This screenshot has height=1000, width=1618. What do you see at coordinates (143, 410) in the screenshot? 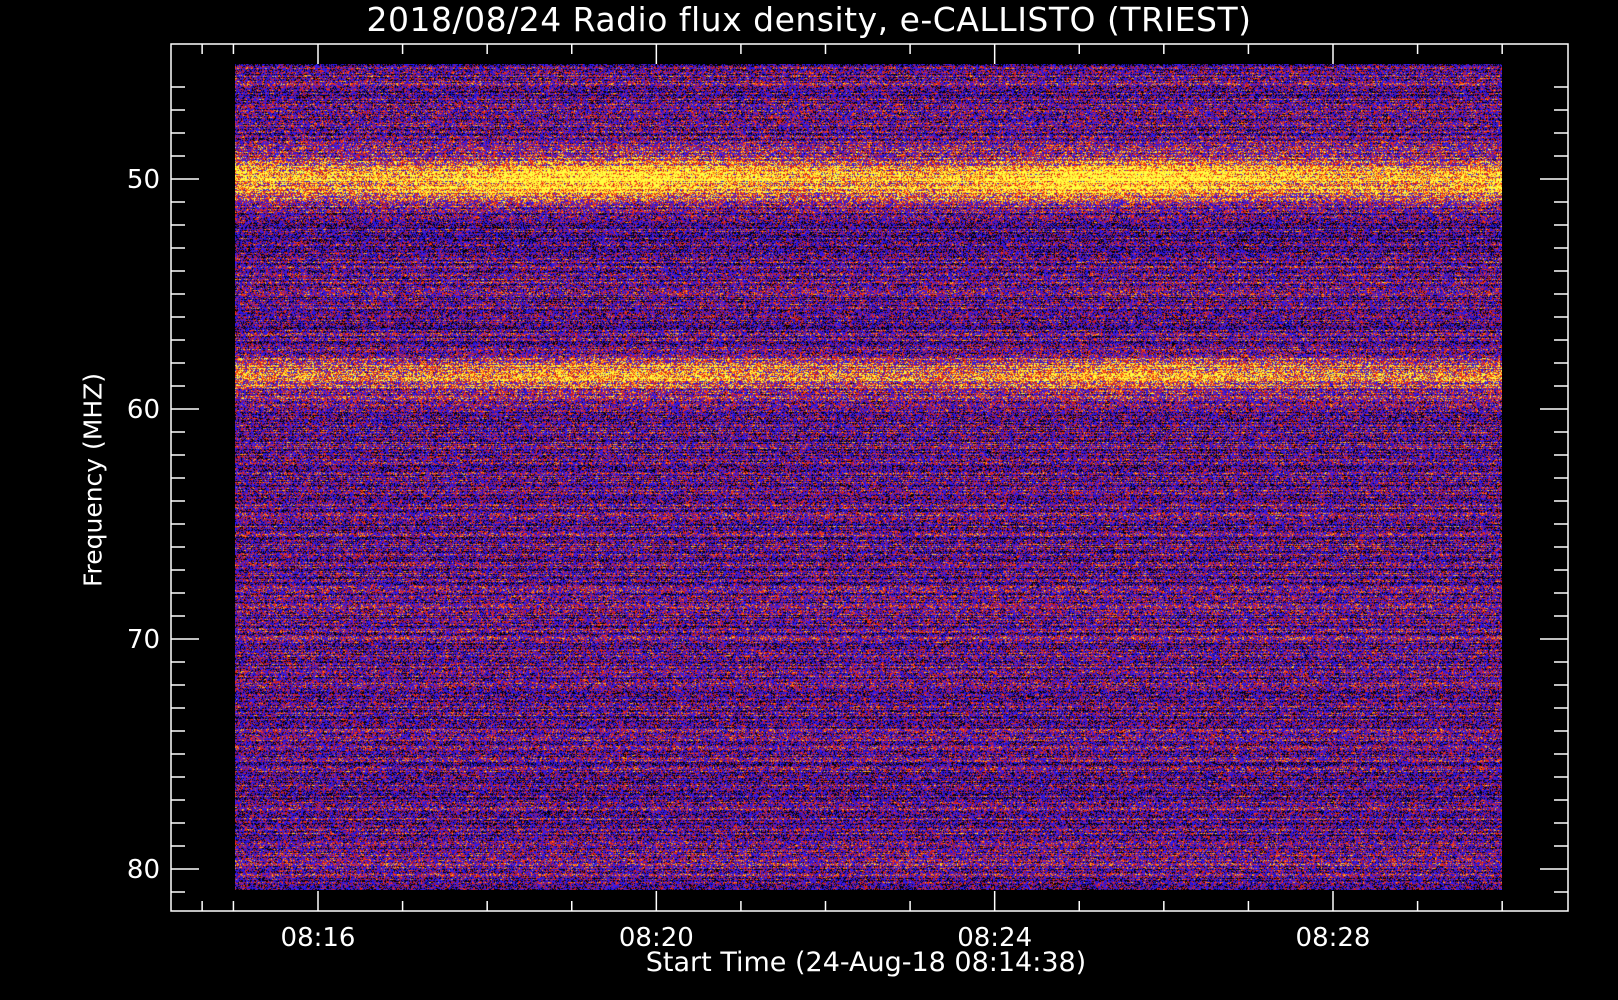
I see `y-tick-label: 60` at bounding box center [143, 410].